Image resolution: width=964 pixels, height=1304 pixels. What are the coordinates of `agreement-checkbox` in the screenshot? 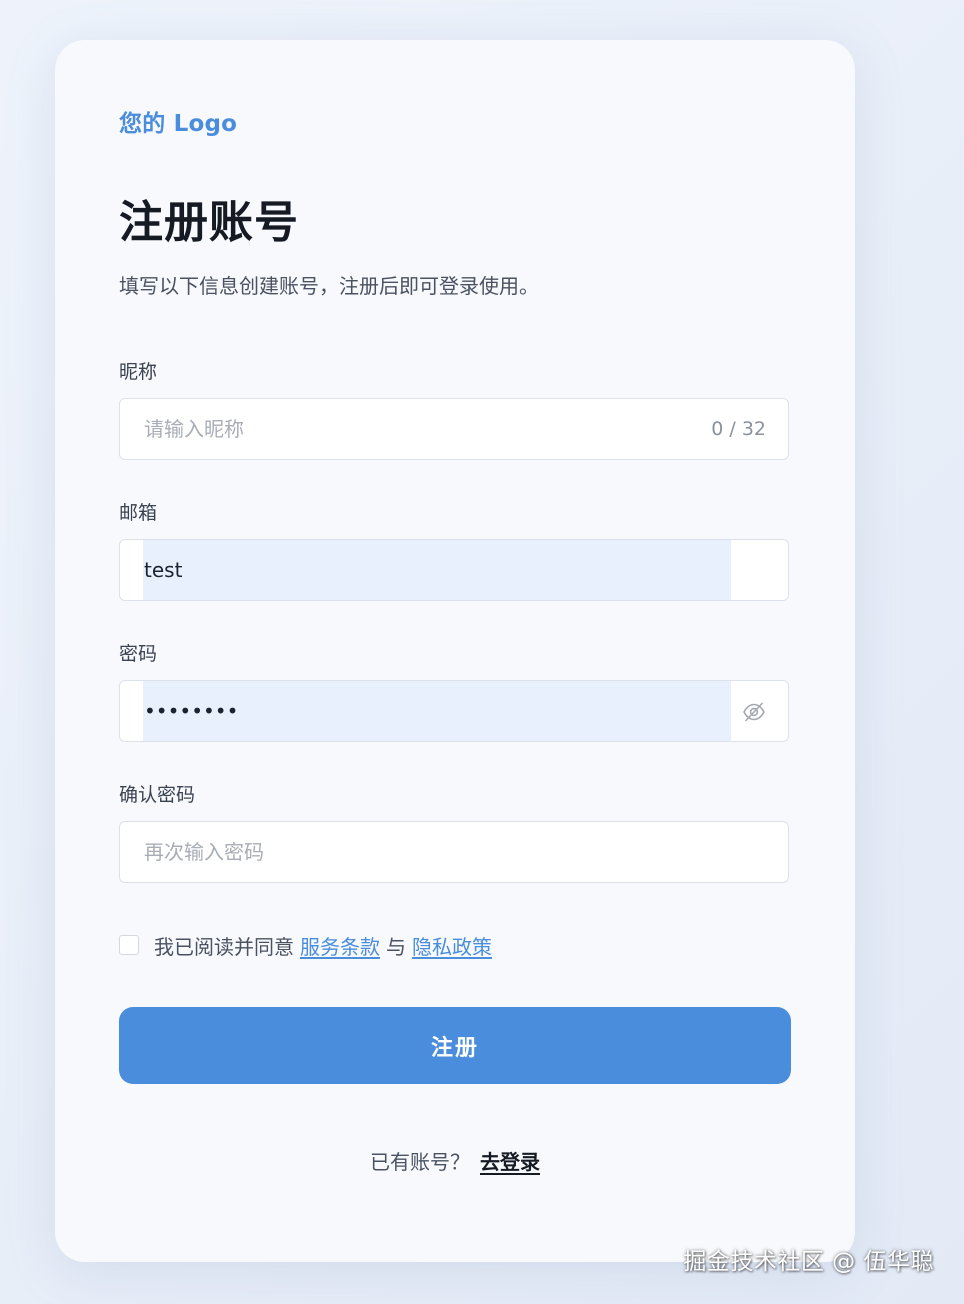 It's located at (129, 945).